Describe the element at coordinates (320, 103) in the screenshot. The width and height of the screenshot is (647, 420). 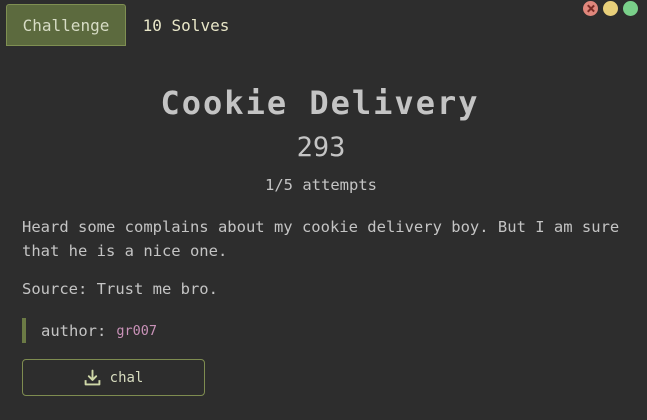
I see `challenge-title: Cookie Delivery` at that location.